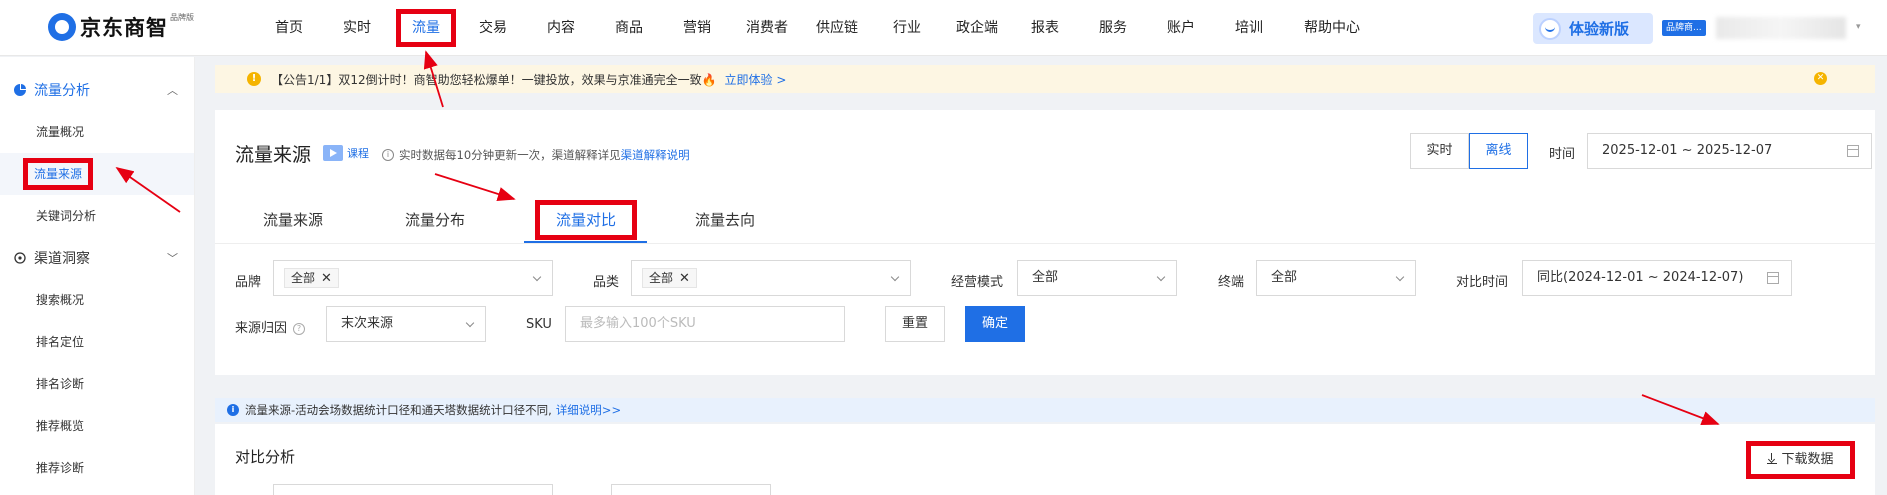  Describe the element at coordinates (172, 258) in the screenshot. I see `chevron-down-icon: ﹀` at that location.